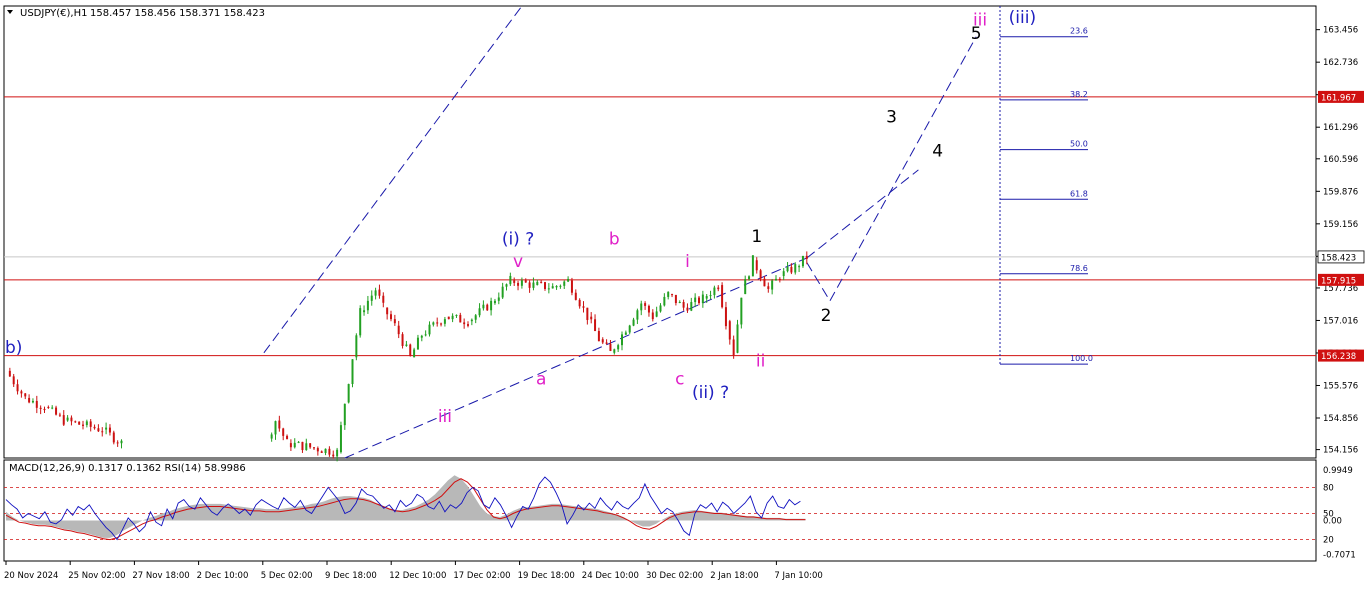 Image resolution: width=1366 pixels, height=592 pixels. I want to click on indicator-tick-label: -0.7071, so click(1339, 555).